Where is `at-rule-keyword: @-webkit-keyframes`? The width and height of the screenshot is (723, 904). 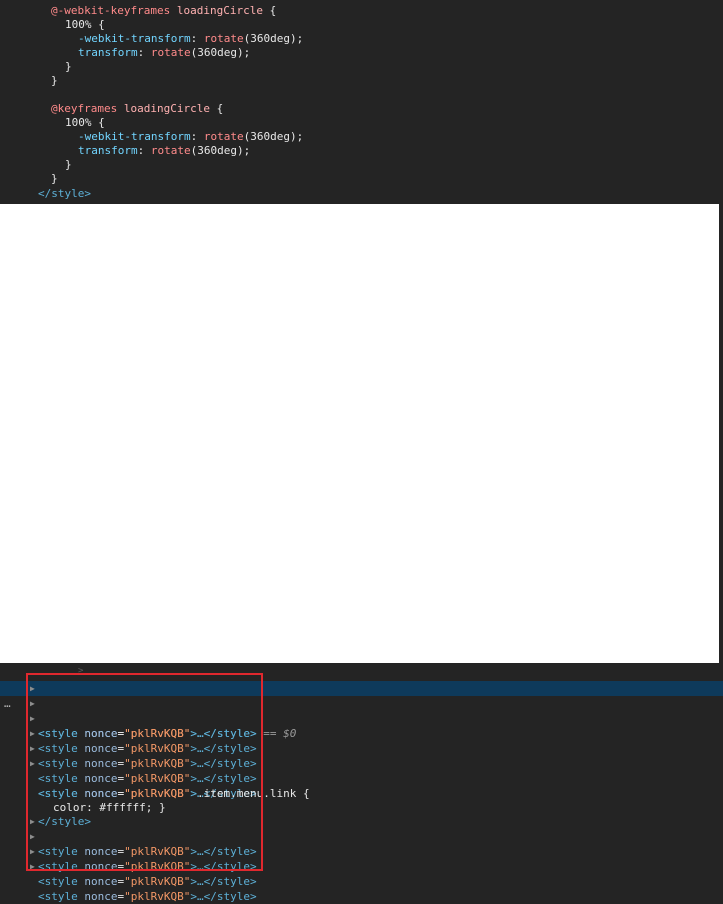
at-rule-keyword: @-webkit-keyframes is located at coordinates (111, 10).